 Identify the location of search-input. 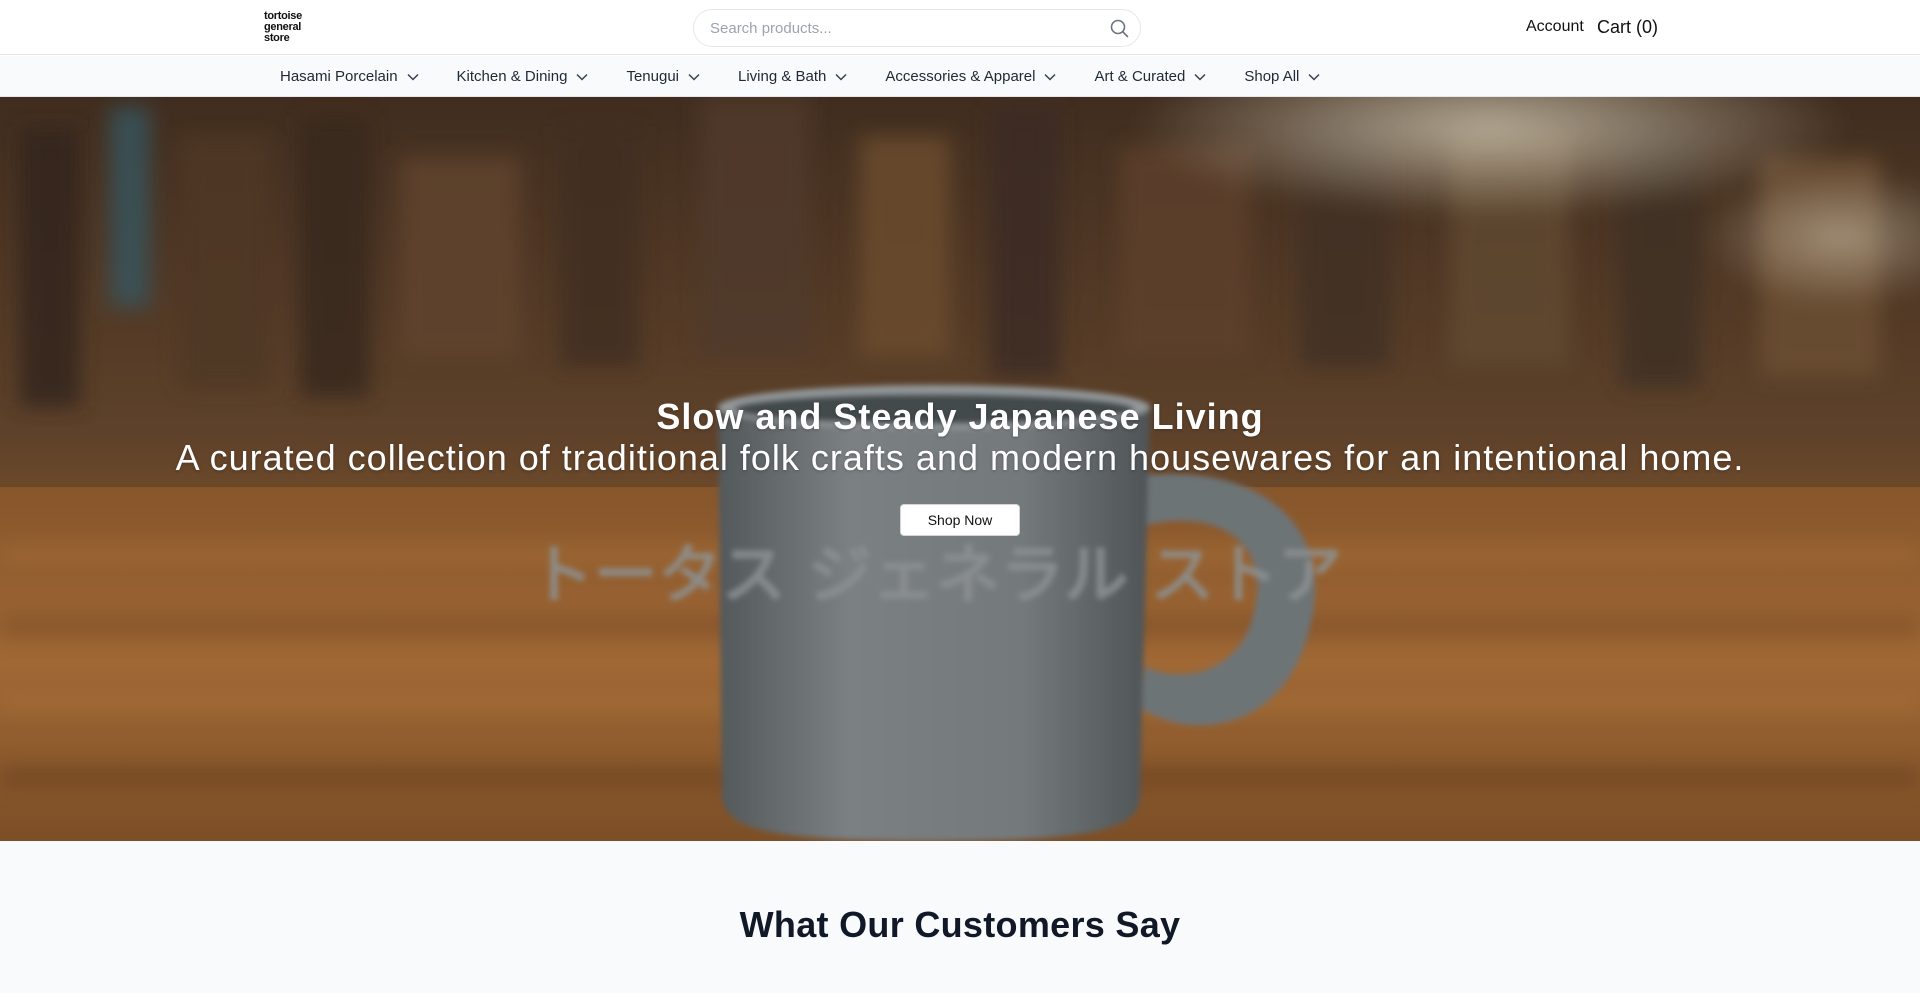
(900, 28).